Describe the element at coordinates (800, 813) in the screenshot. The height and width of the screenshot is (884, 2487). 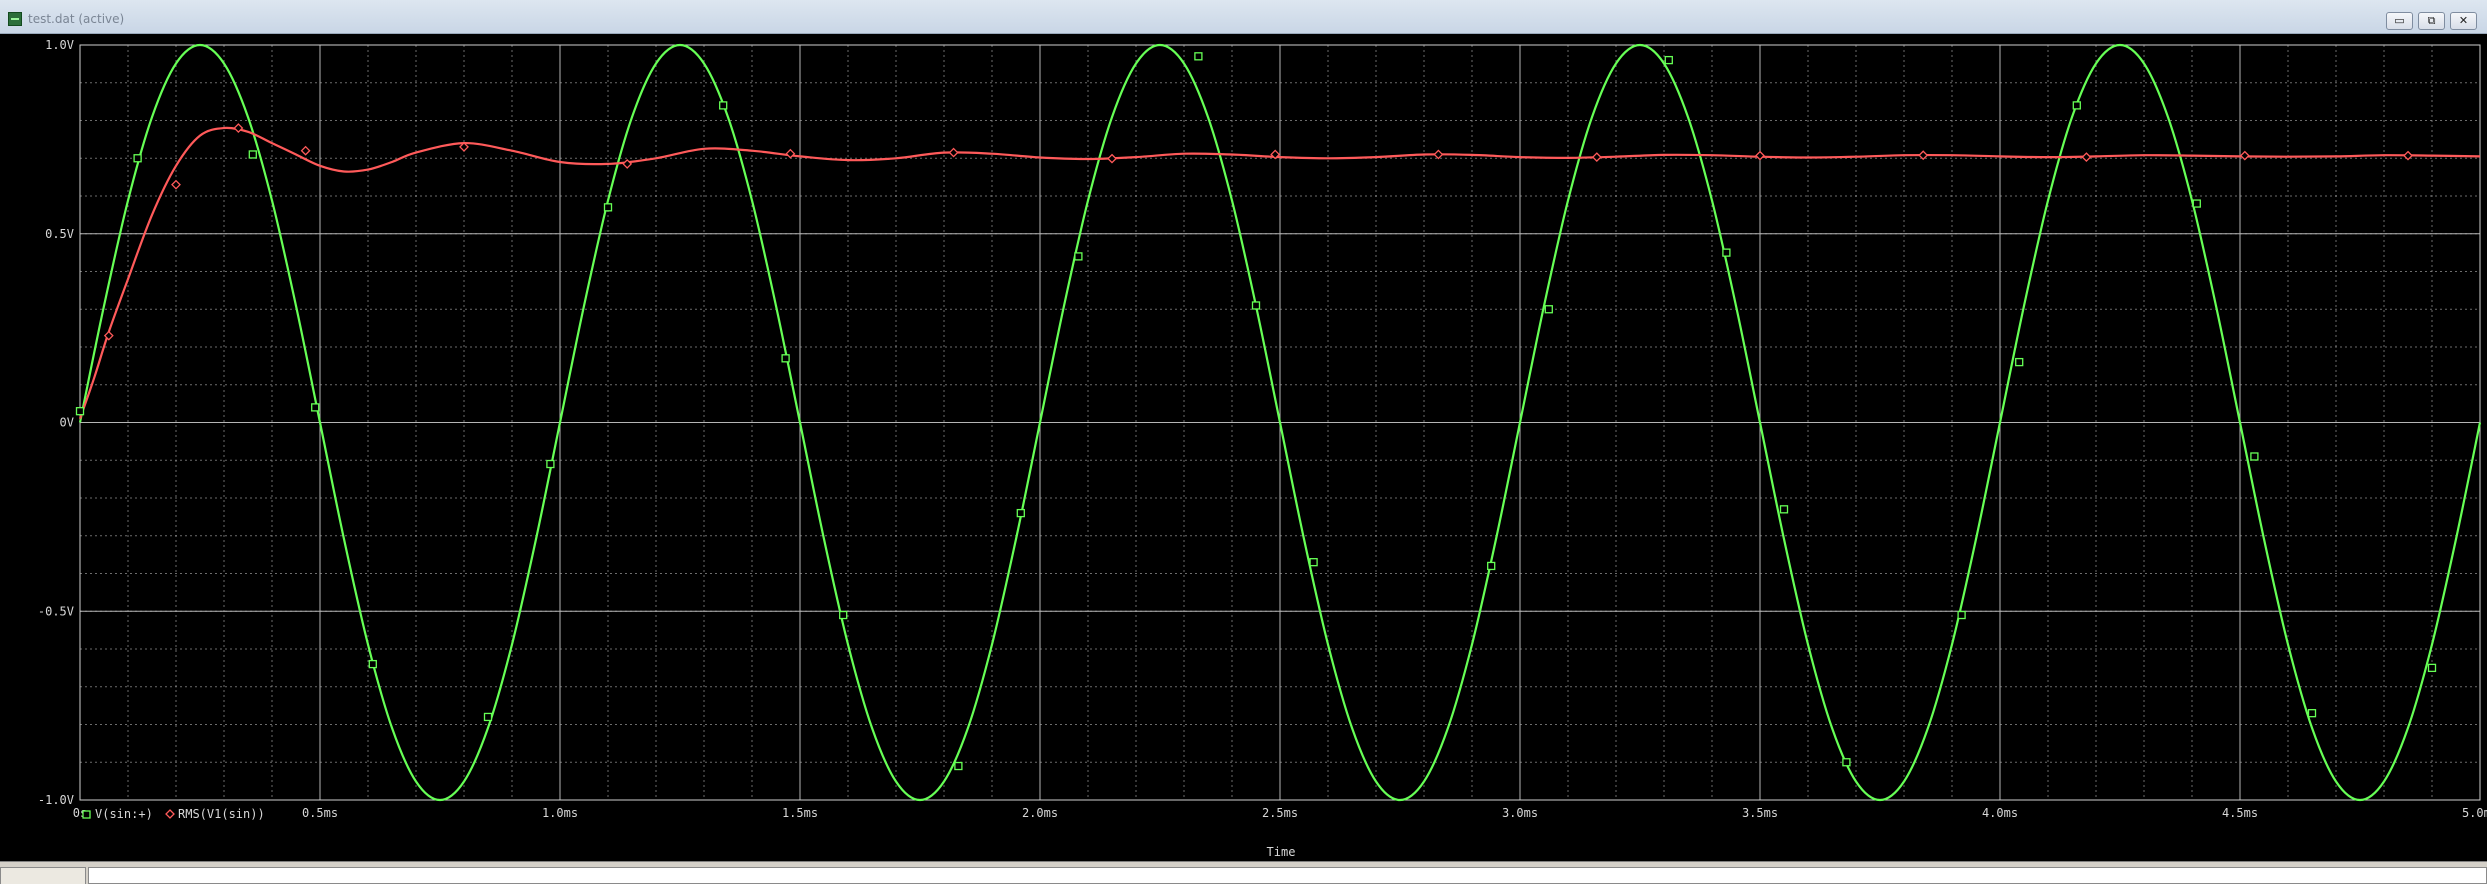
I see `x-tick-label: 1.5ms` at that location.